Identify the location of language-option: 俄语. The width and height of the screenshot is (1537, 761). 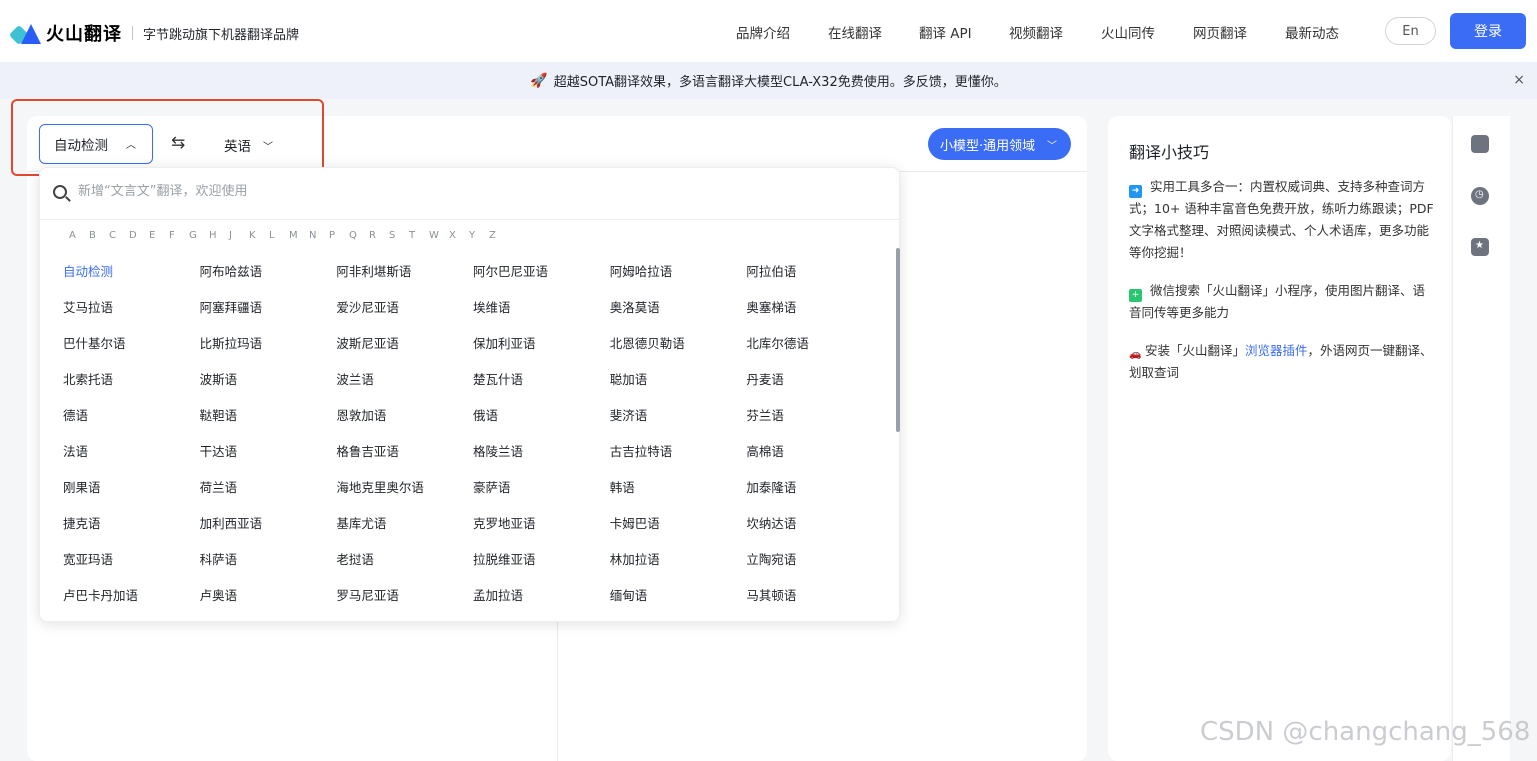
(541, 421).